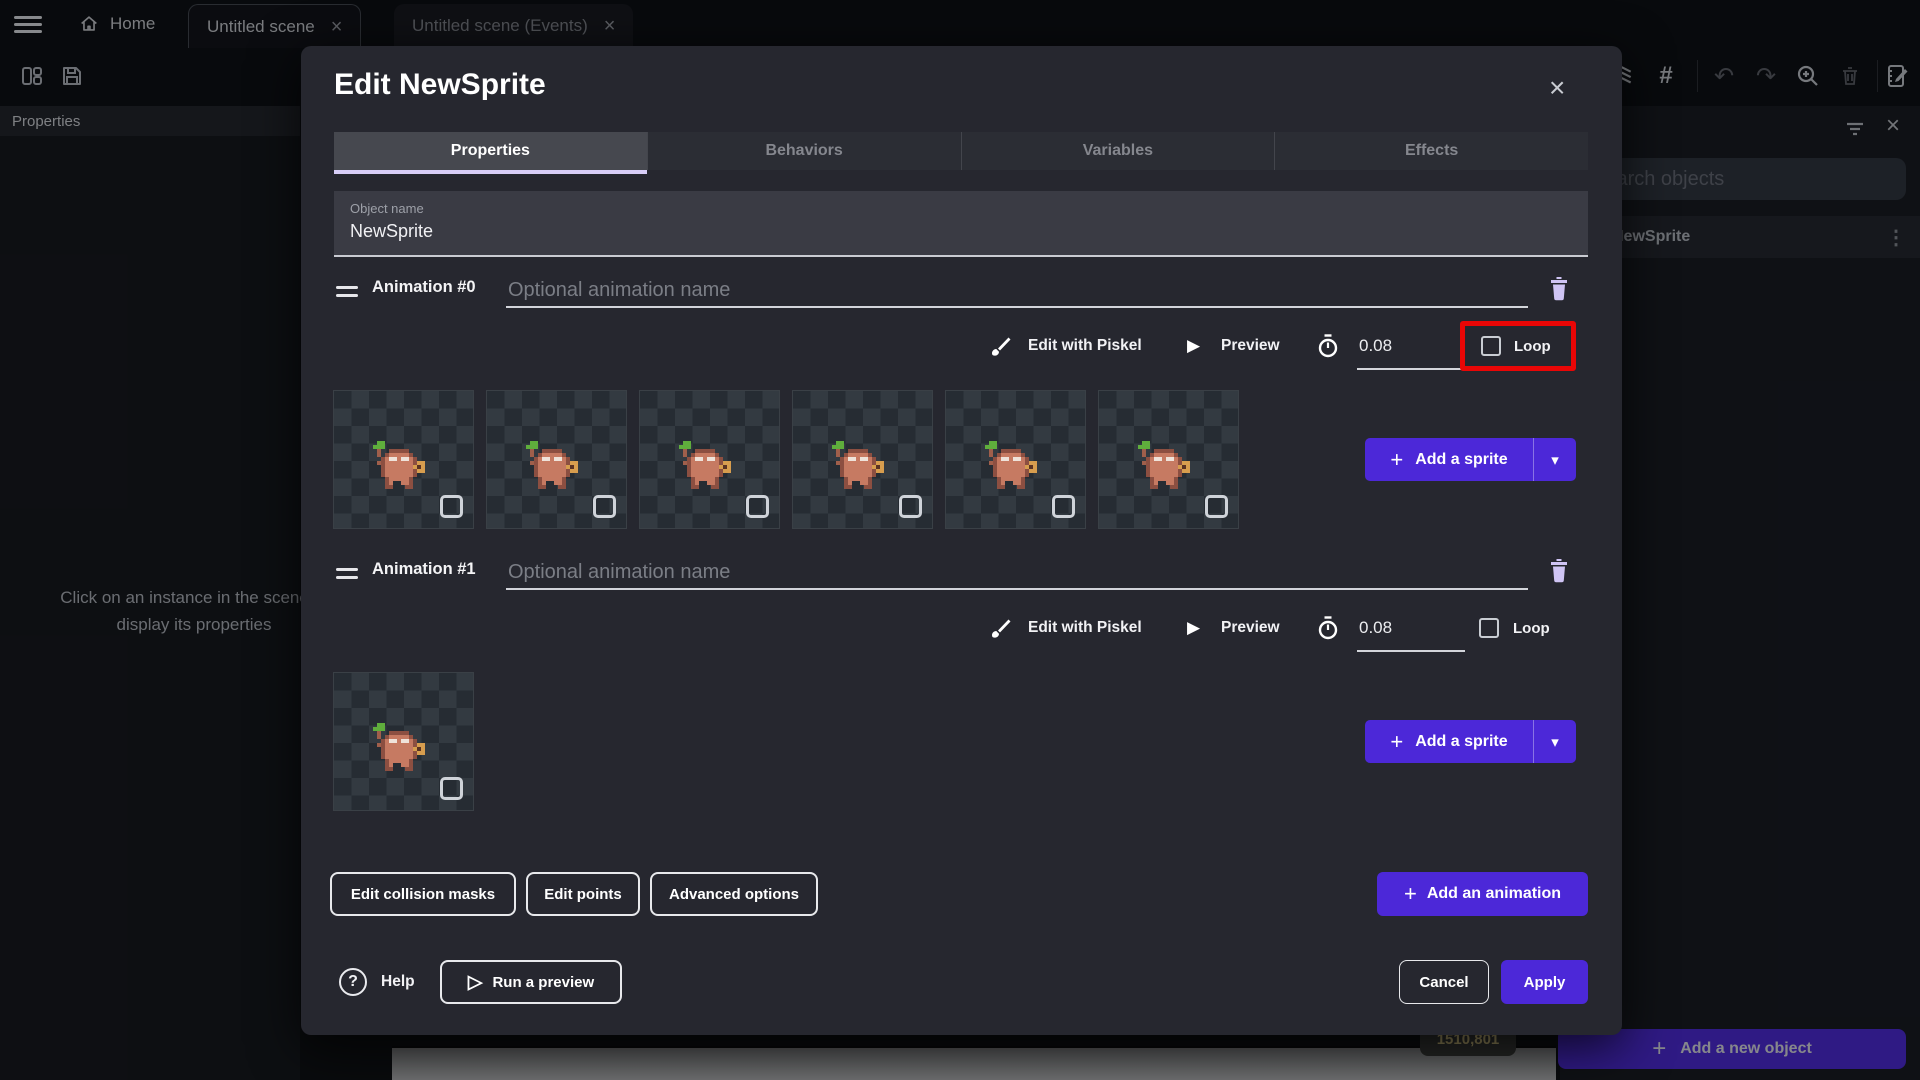 The image size is (1920, 1080). What do you see at coordinates (1444, 982) in the screenshot?
I see `cancel-button: Cancel` at bounding box center [1444, 982].